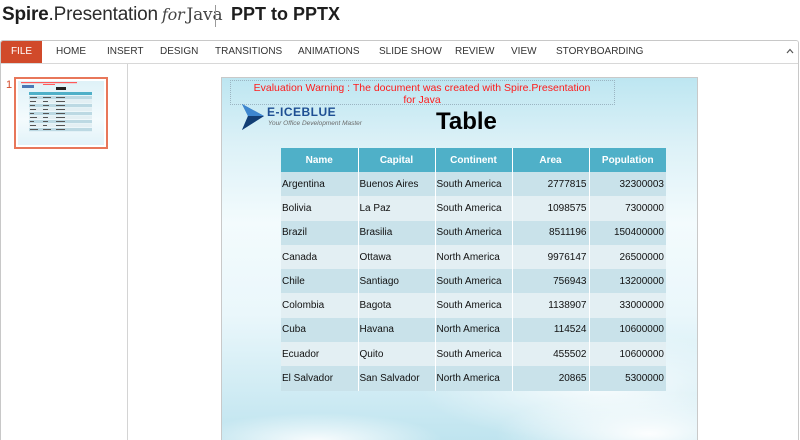  I want to click on cell-name: Colombia, so click(320, 305).